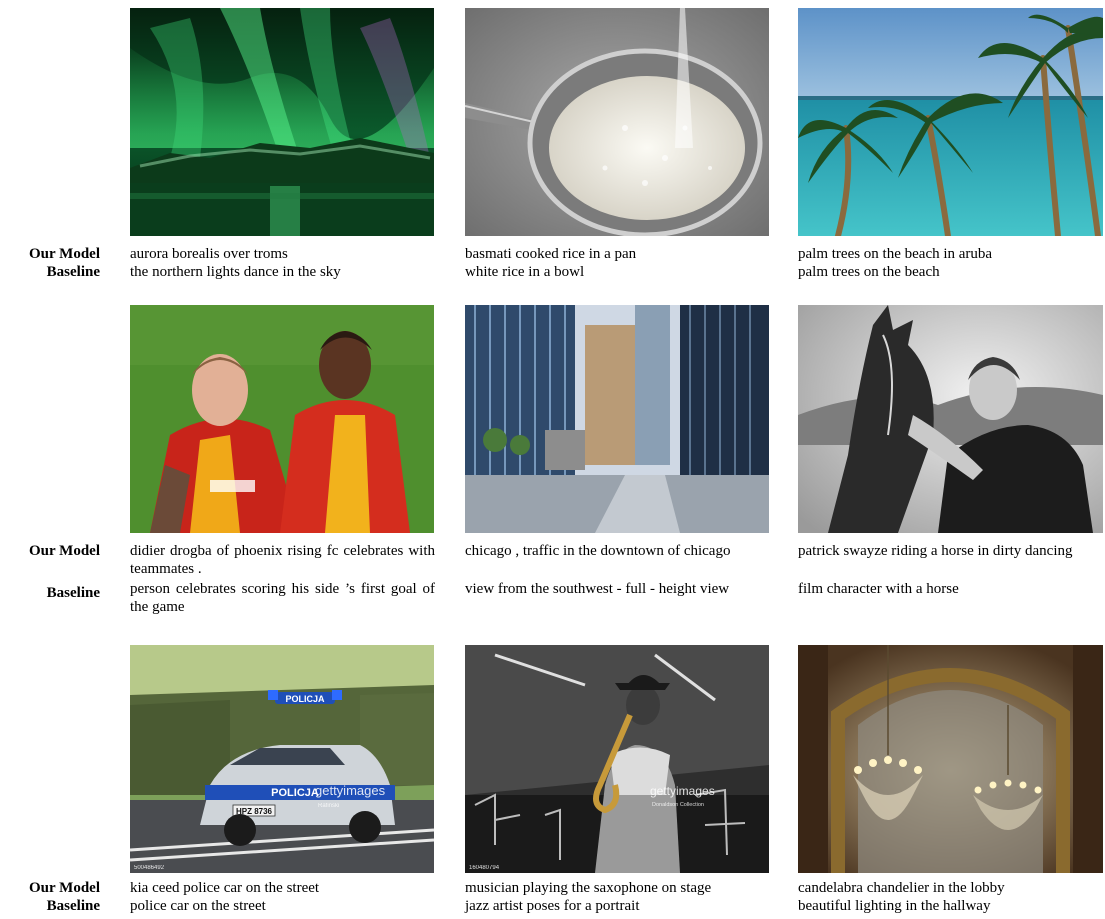 The image size is (1105, 919). I want to click on our-model-caption: basmati cooked rice in a pan, so click(551, 254).